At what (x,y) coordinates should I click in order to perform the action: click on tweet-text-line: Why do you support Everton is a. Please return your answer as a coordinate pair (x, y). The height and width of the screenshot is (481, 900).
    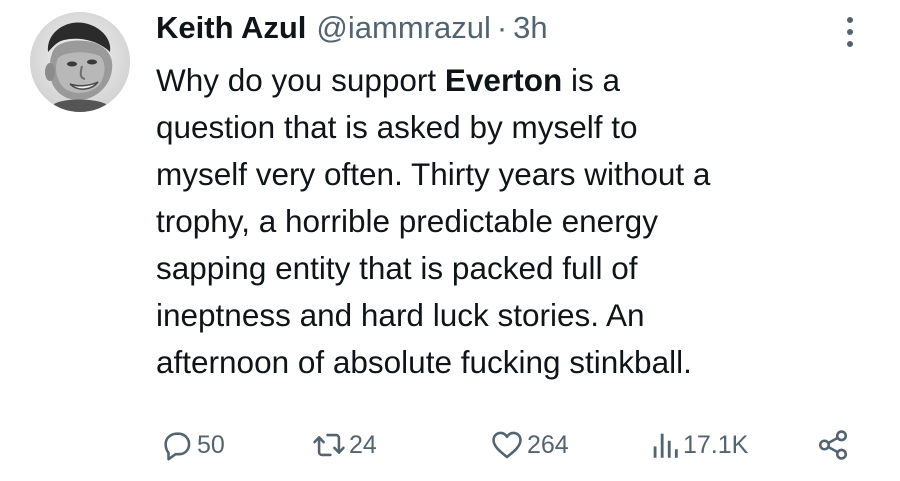
    Looking at the image, I should click on (388, 80).